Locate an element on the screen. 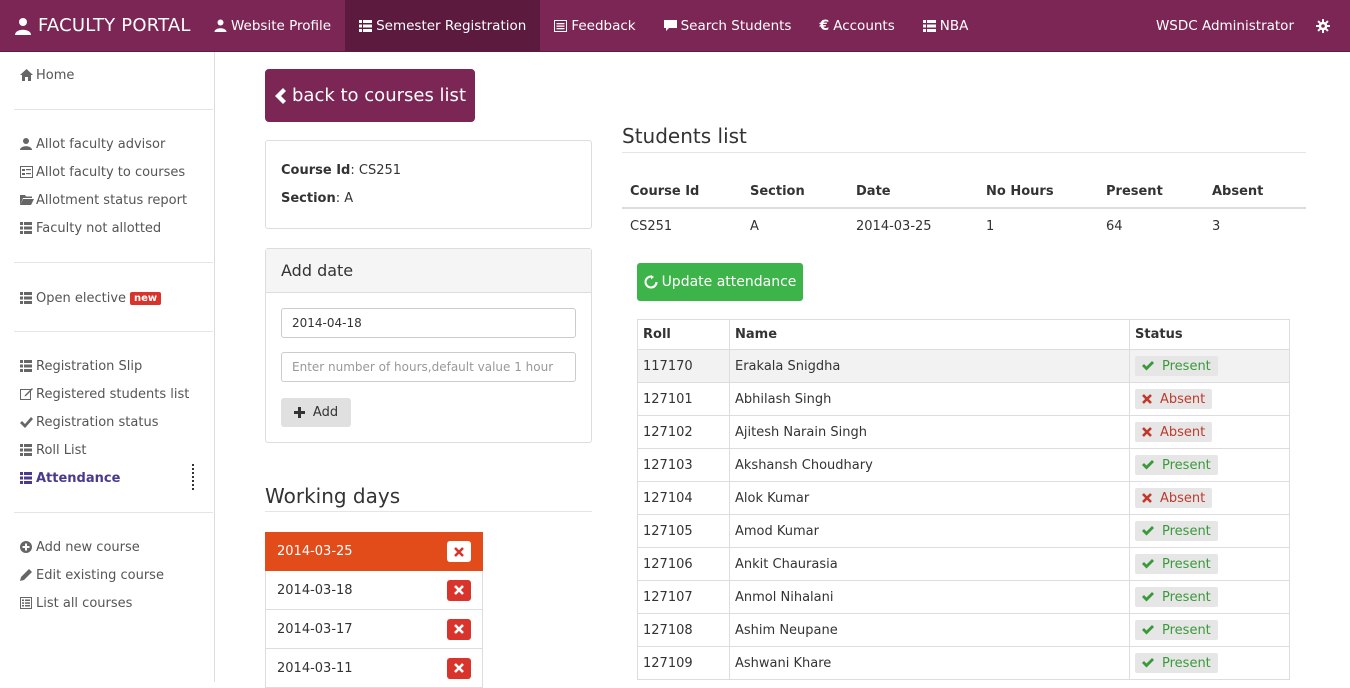 The height and width of the screenshot is (688, 1350). euro-icon: € is located at coordinates (824, 25).